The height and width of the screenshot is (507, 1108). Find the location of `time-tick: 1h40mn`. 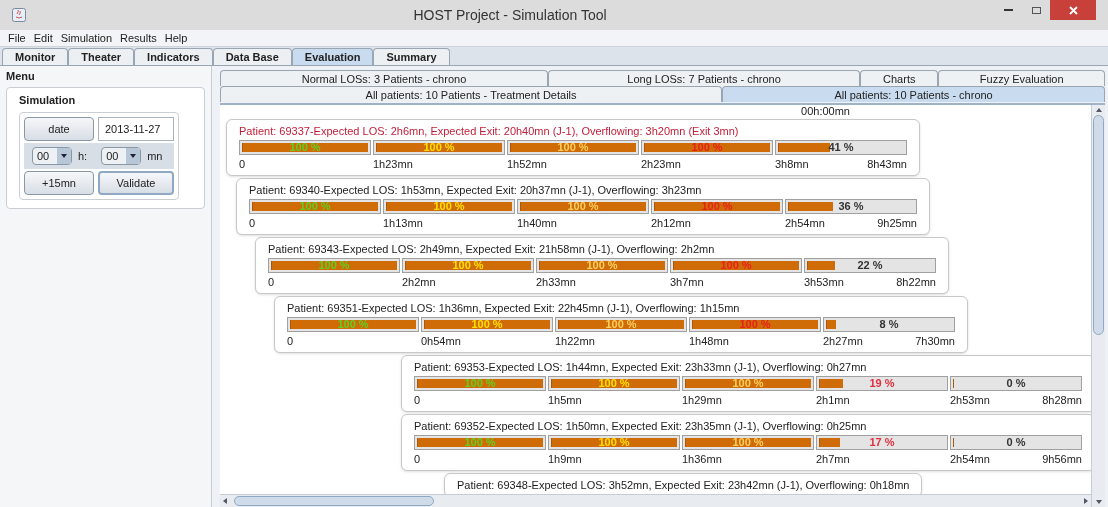

time-tick: 1h40mn is located at coordinates (537, 223).